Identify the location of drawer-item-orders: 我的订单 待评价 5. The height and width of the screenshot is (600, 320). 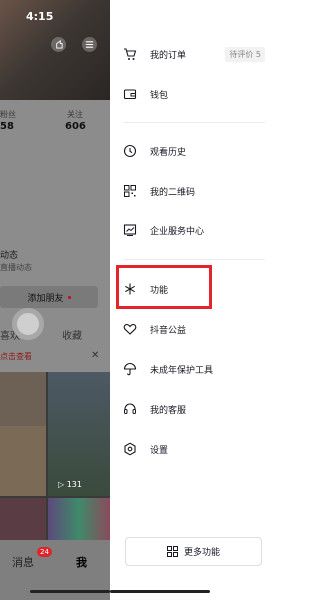
(193, 54).